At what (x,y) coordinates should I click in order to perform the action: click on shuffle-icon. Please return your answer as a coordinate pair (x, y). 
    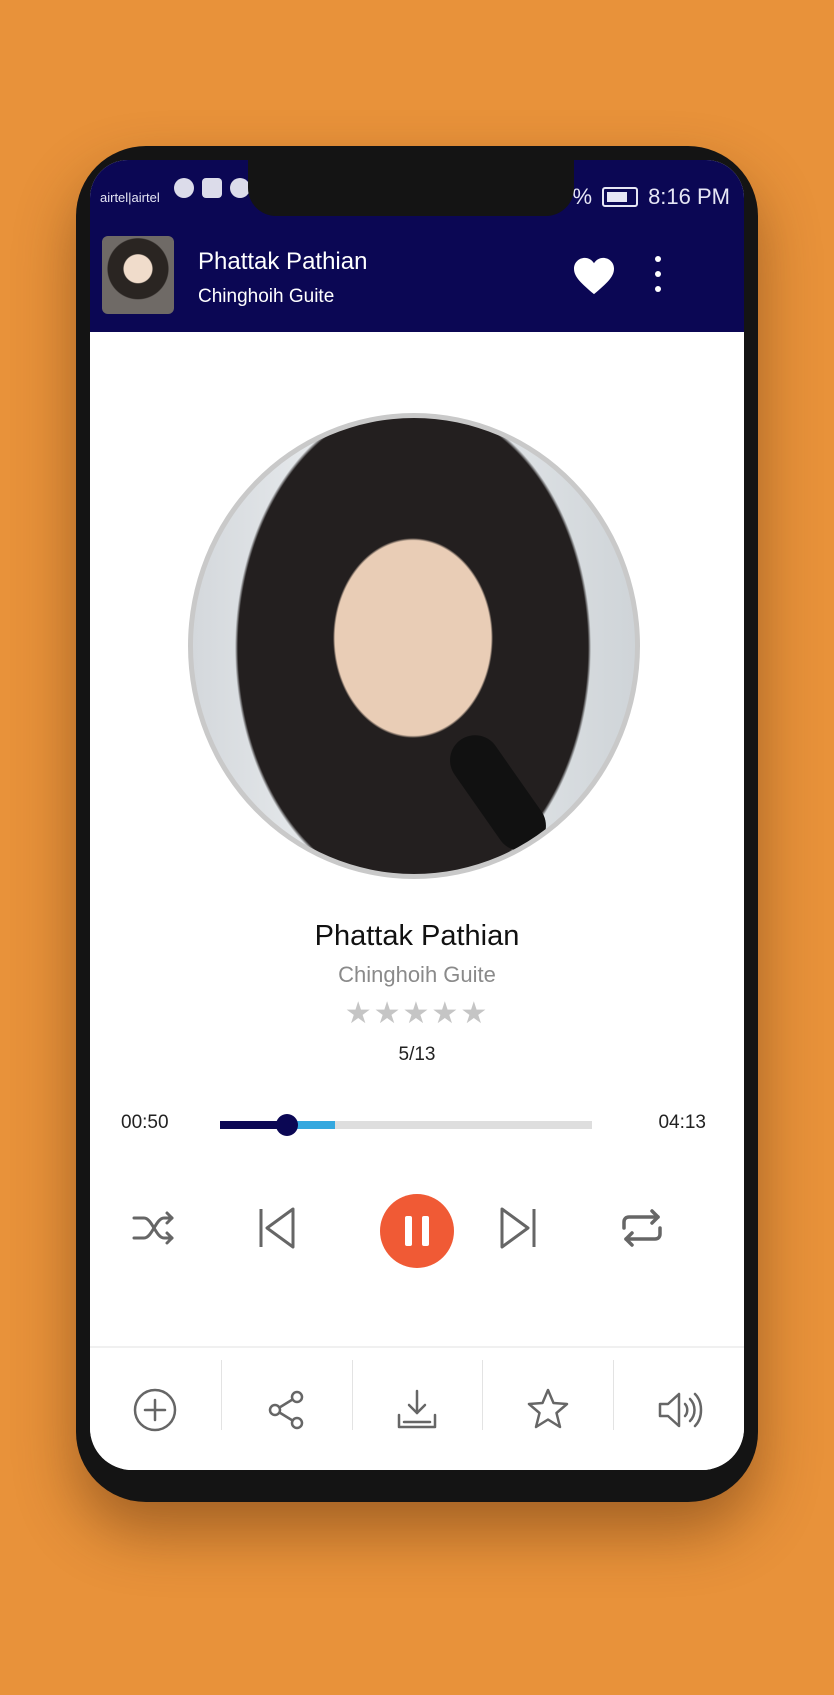
    Looking at the image, I should click on (153, 1228).